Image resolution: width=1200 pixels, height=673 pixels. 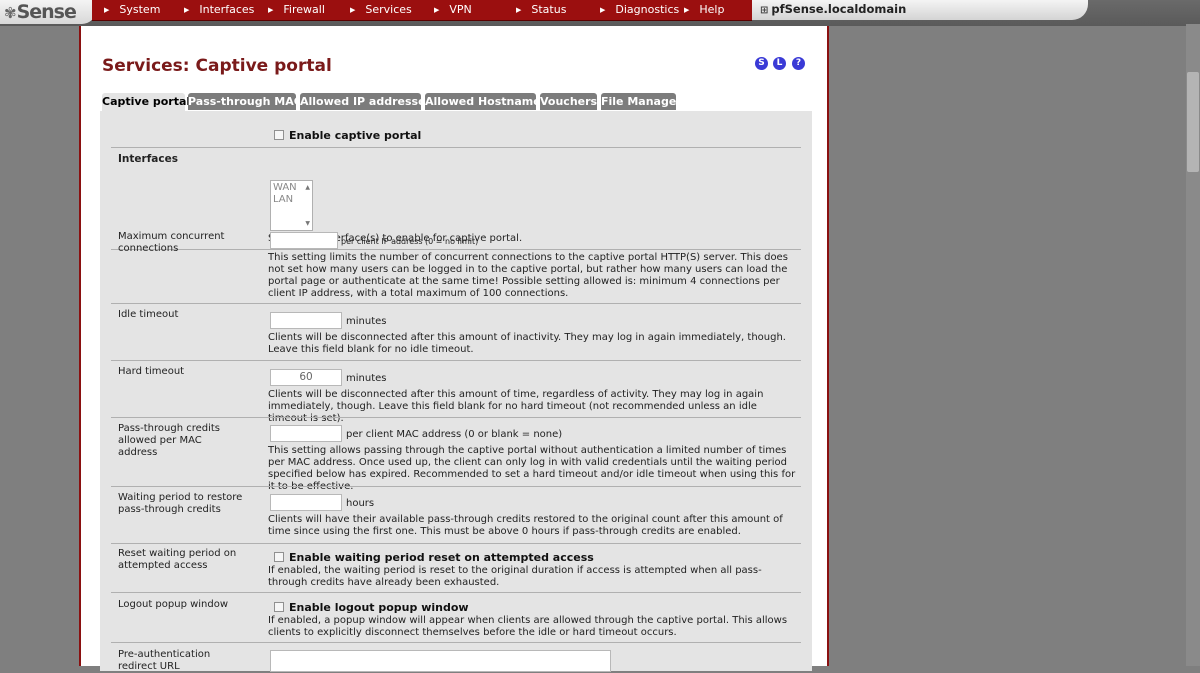 I want to click on enable-captive-portal-checkbox, so click(x=279, y=135).